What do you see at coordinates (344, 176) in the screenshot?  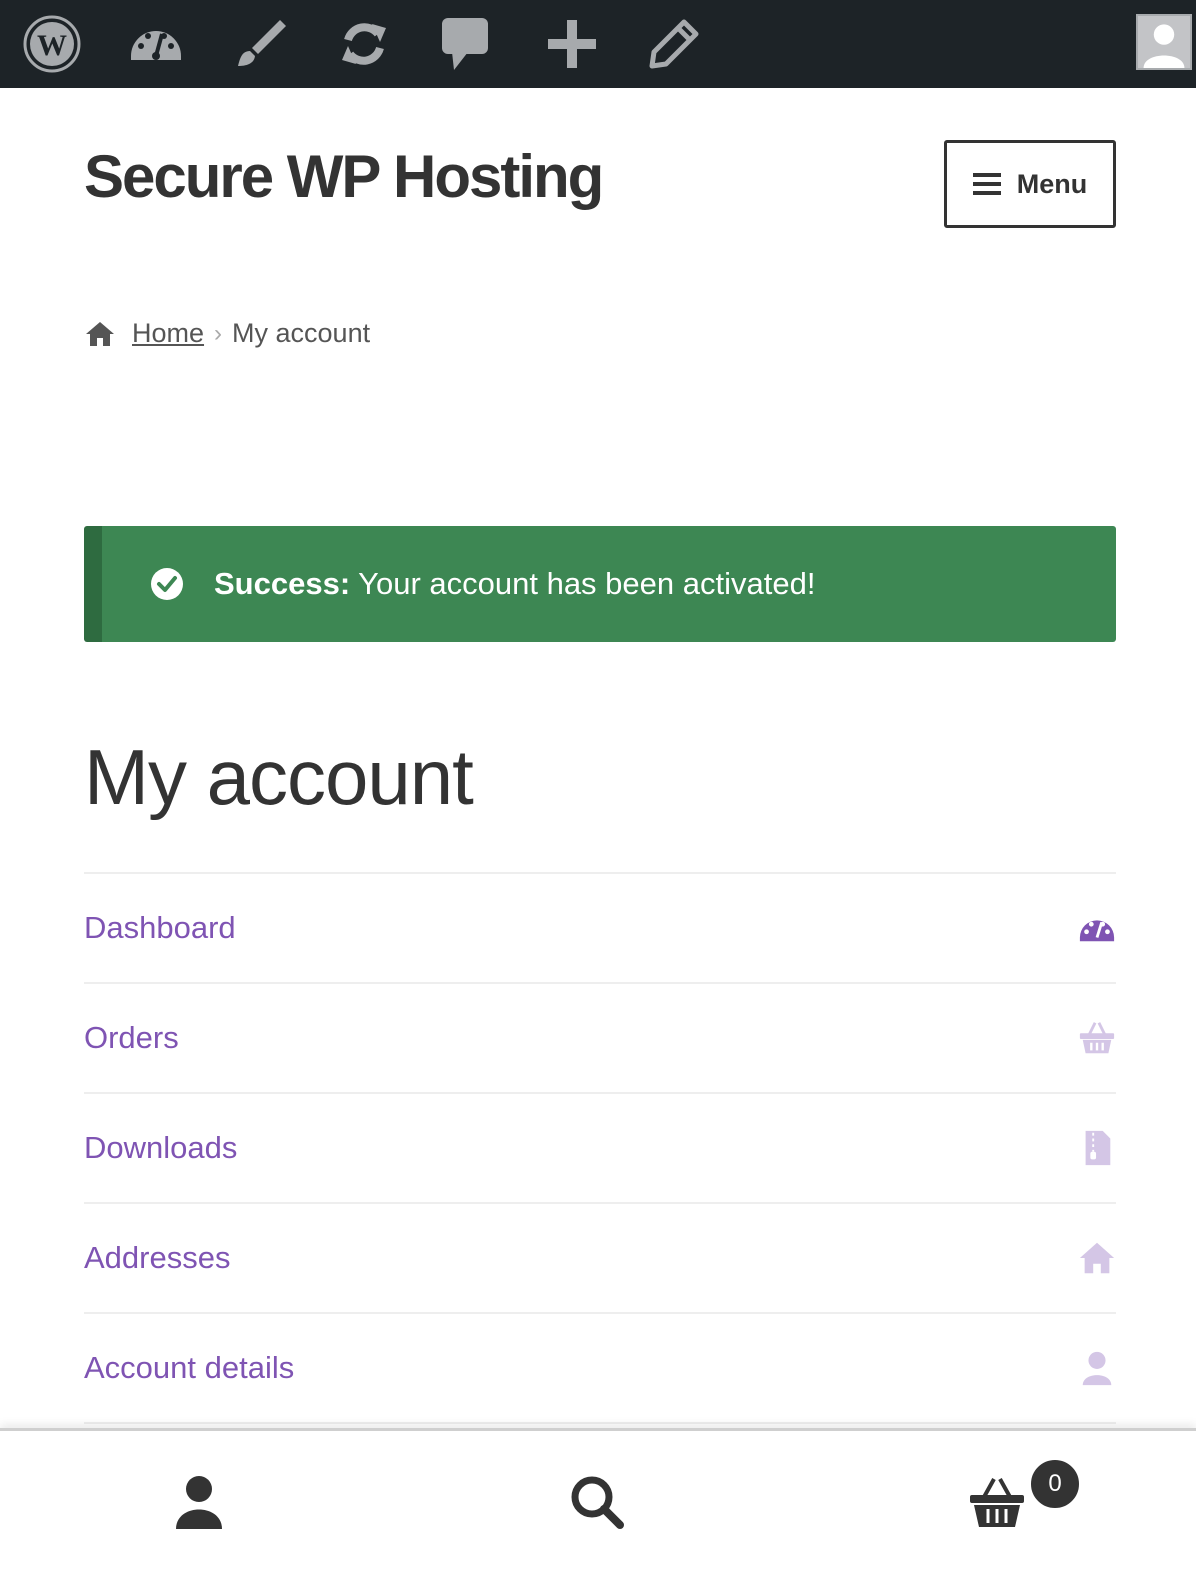 I see `site-title: Secure WP Hosting` at bounding box center [344, 176].